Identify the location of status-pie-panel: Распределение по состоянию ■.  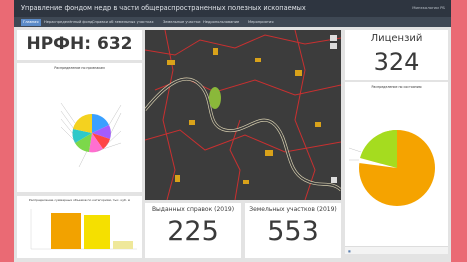
(396, 168).